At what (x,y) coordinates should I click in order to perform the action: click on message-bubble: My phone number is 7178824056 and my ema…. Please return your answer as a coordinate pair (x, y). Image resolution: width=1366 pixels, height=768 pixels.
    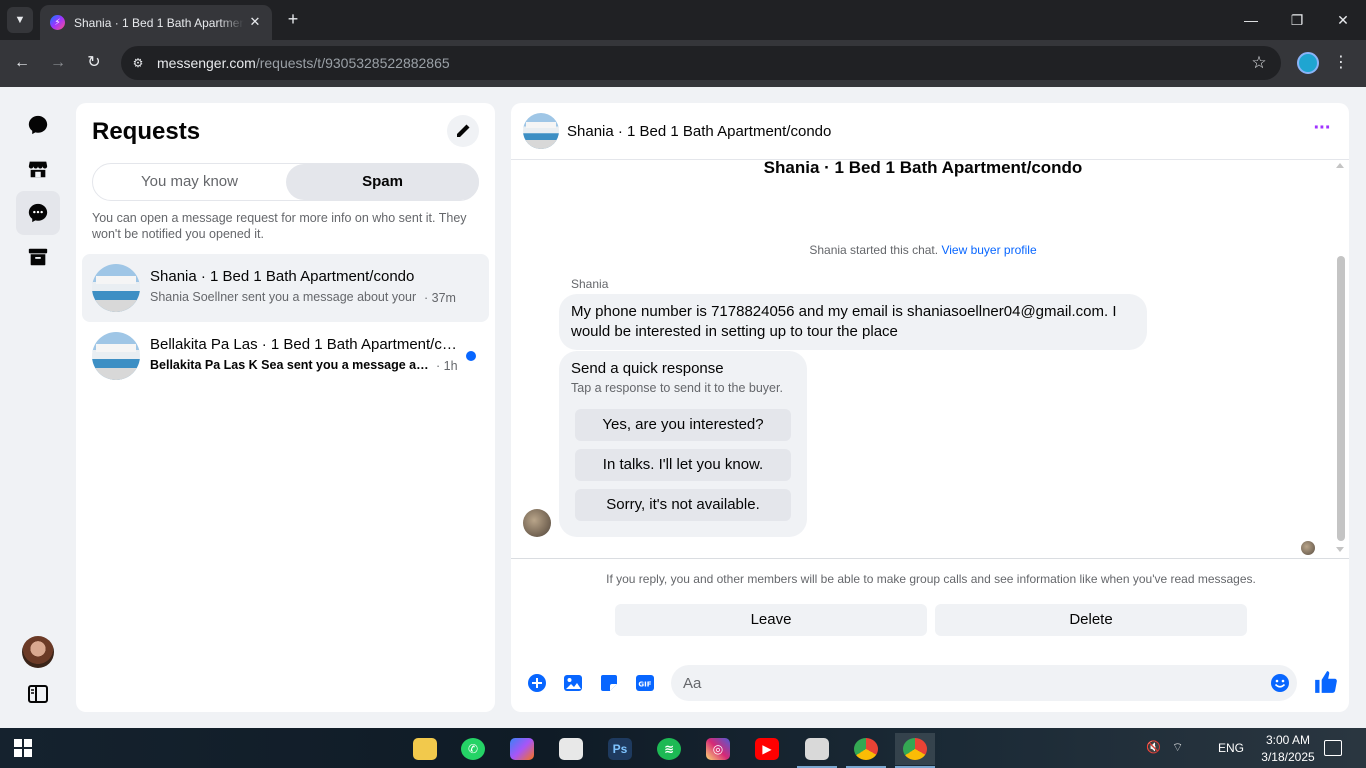
    Looking at the image, I should click on (853, 322).